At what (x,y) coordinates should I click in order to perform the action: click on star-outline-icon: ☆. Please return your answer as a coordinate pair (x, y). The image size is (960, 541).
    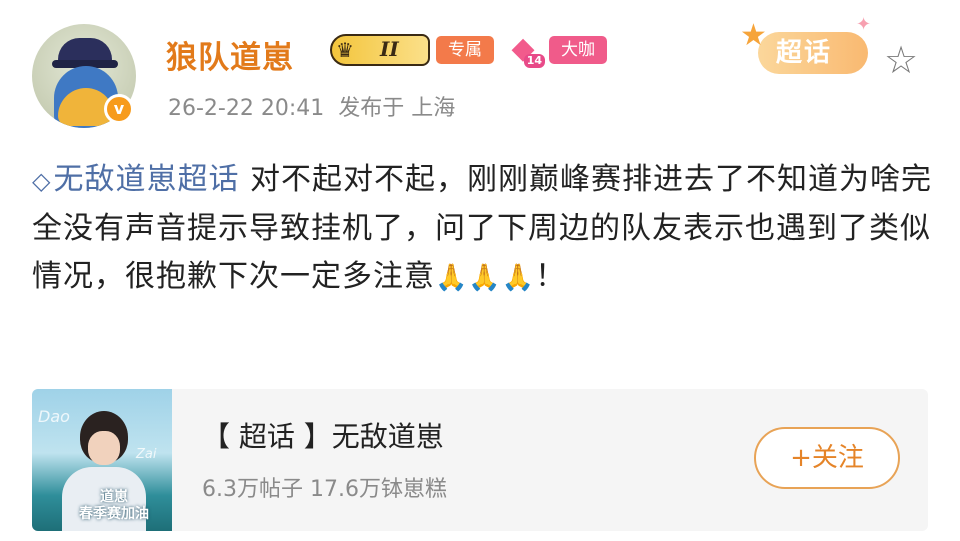
    Looking at the image, I should click on (901, 60).